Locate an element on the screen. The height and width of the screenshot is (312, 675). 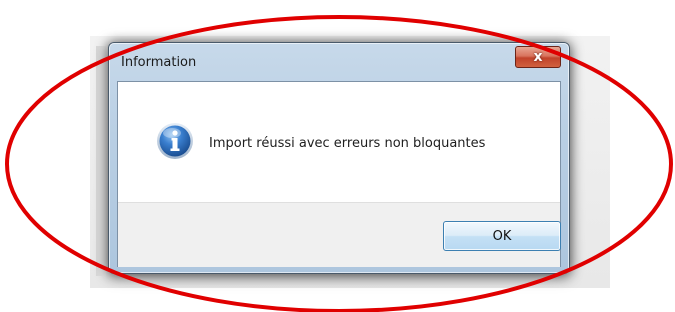
dialog-title: Information is located at coordinates (159, 62).